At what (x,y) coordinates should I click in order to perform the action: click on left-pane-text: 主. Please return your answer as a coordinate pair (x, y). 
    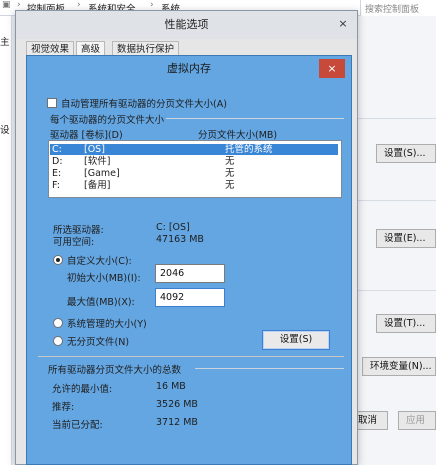
    Looking at the image, I should click on (5, 42).